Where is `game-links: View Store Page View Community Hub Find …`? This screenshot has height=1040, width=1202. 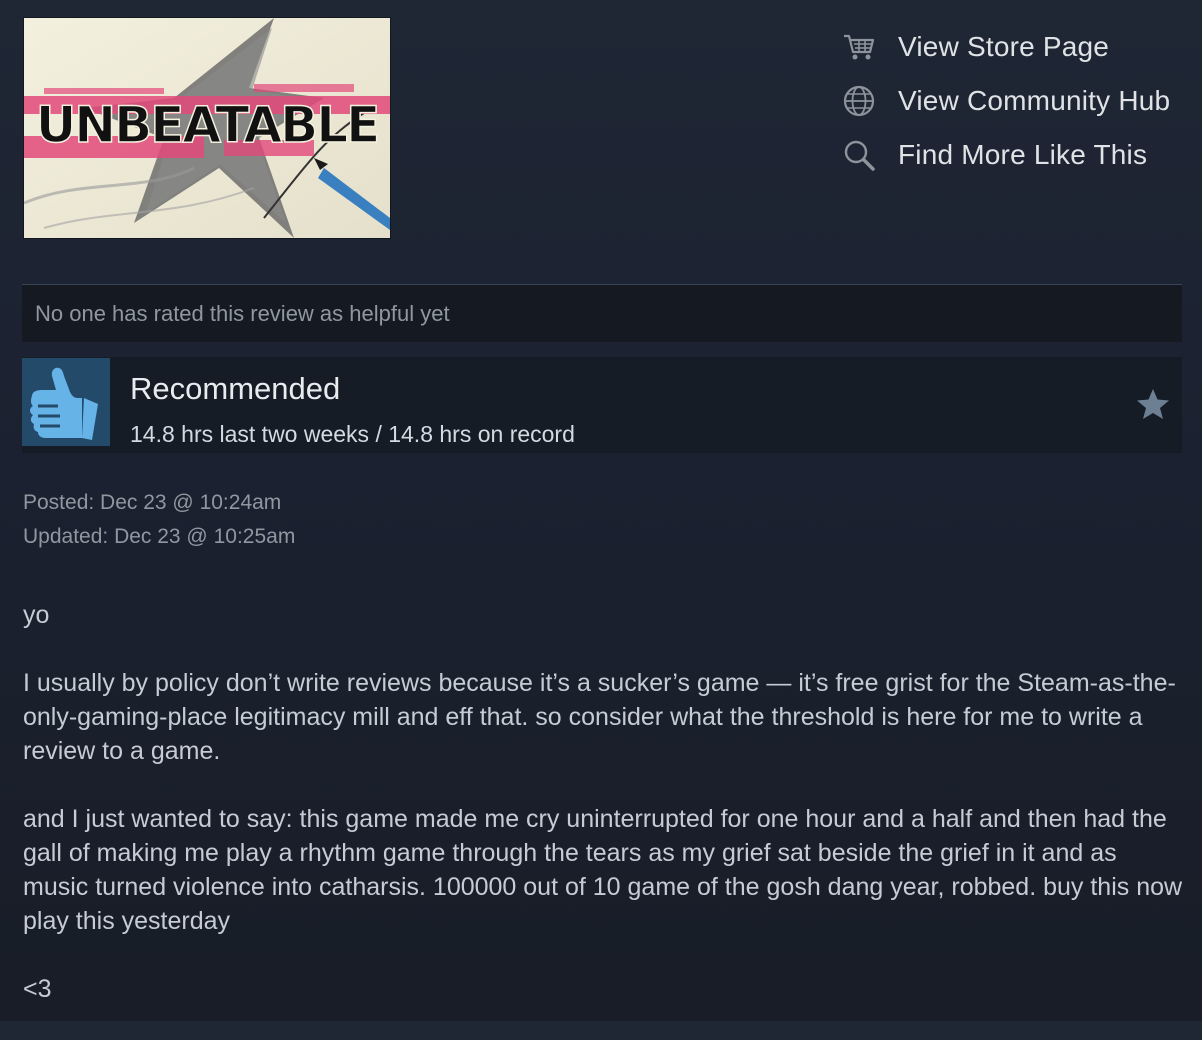 game-links: View Store Page View Community Hub Find … is located at coordinates (1017, 101).